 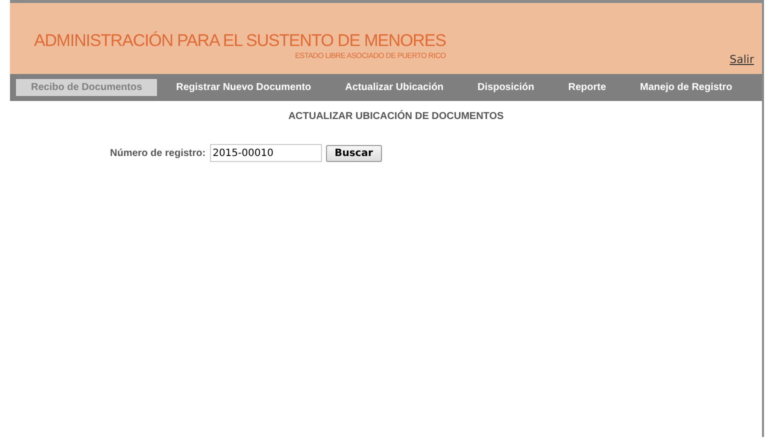 What do you see at coordinates (243, 87) in the screenshot?
I see `nav-tab: Registrar Nuevo Documento` at bounding box center [243, 87].